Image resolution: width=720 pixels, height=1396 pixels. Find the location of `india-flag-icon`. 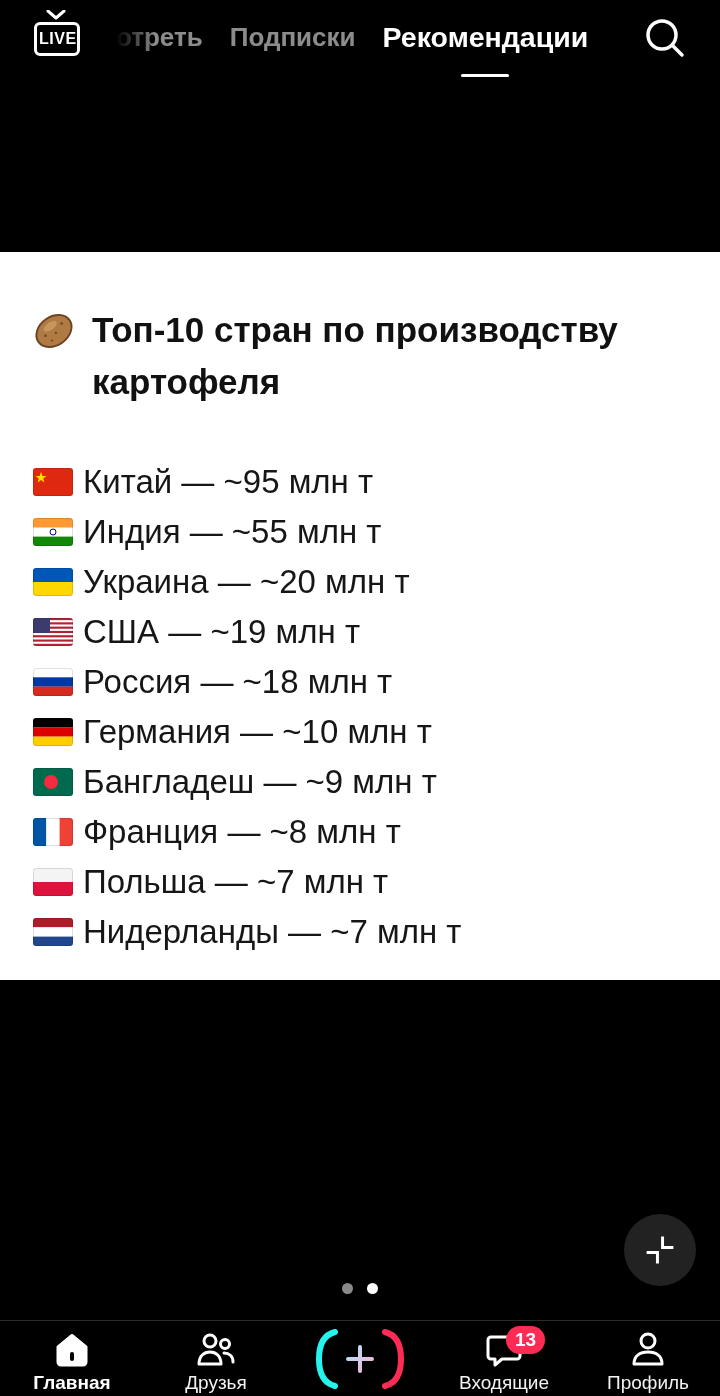

india-flag-icon is located at coordinates (53, 532).